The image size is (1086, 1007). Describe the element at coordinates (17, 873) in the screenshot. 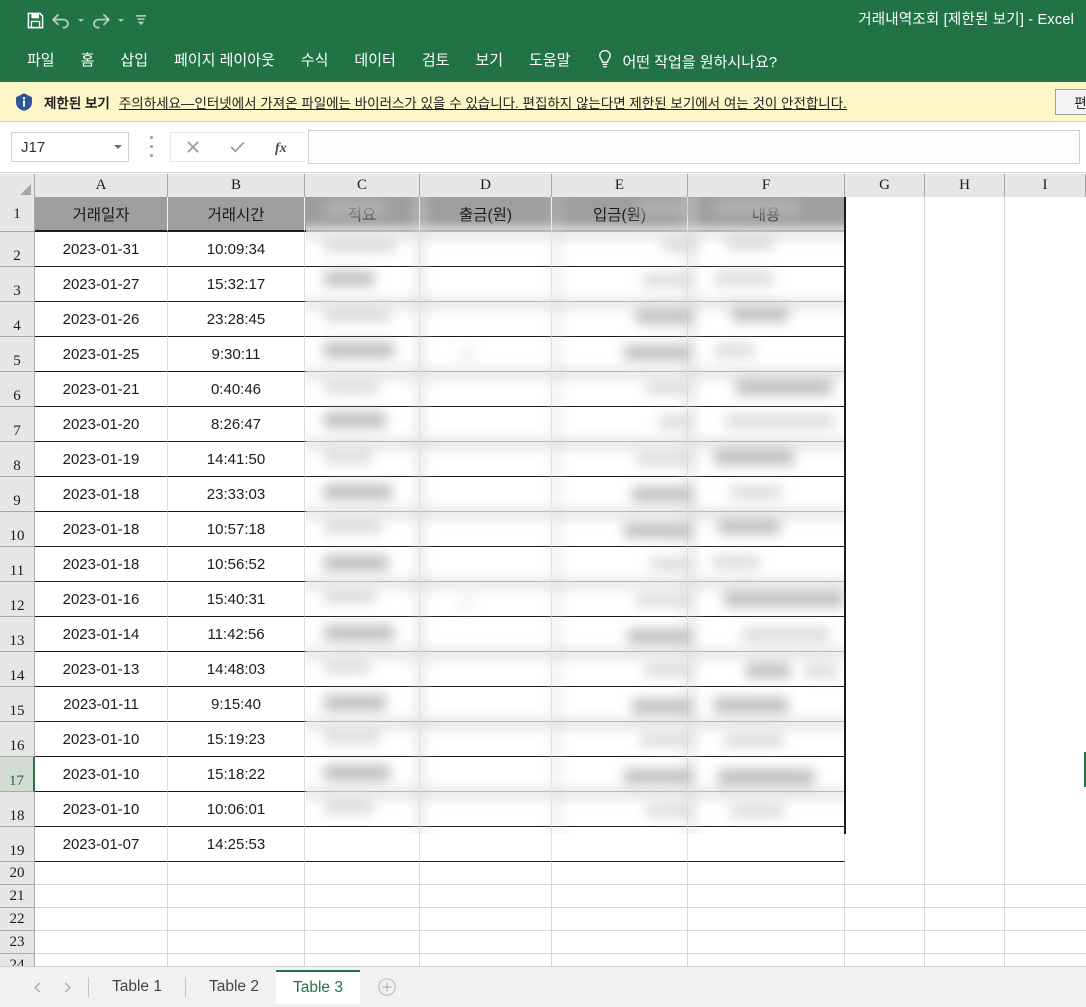

I see `row-header-20: 20` at that location.